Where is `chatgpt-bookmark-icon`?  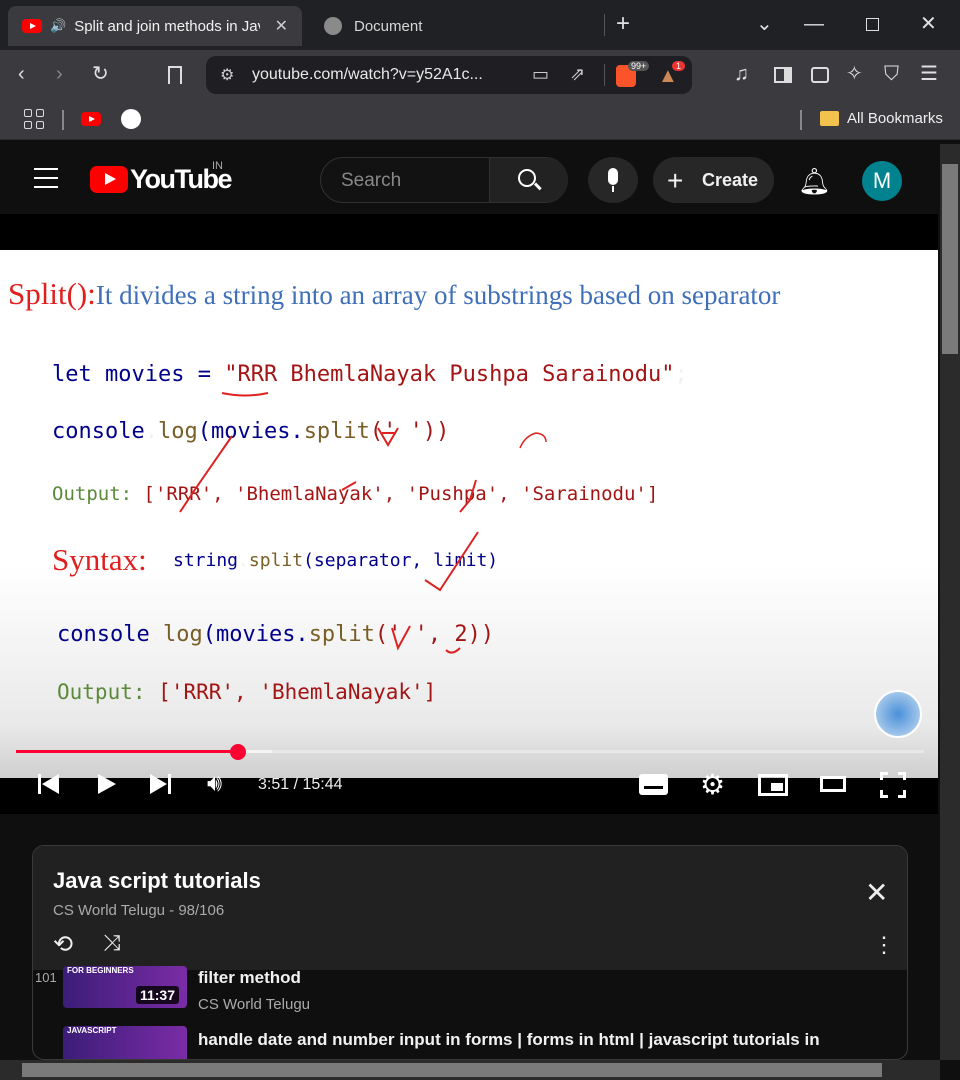 chatgpt-bookmark-icon is located at coordinates (131, 119).